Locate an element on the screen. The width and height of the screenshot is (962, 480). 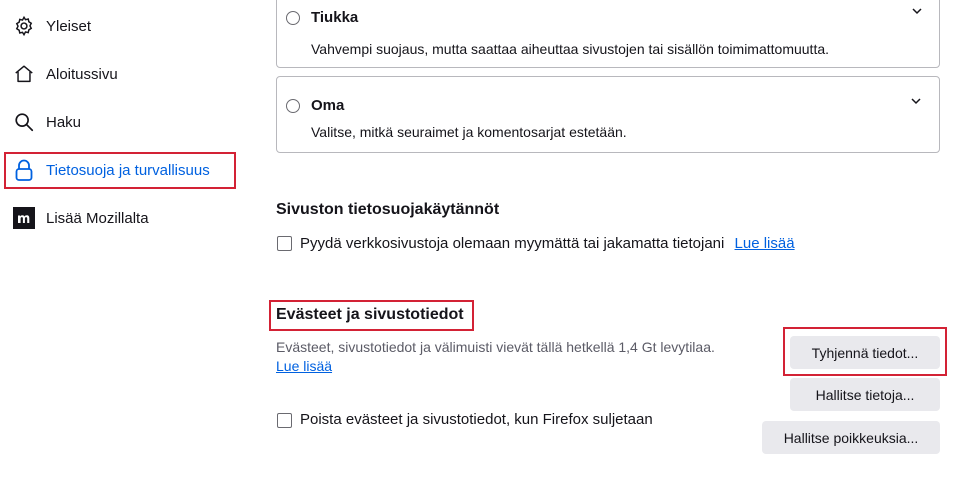
sidebar-item-label: Haku is located at coordinates (64, 122).